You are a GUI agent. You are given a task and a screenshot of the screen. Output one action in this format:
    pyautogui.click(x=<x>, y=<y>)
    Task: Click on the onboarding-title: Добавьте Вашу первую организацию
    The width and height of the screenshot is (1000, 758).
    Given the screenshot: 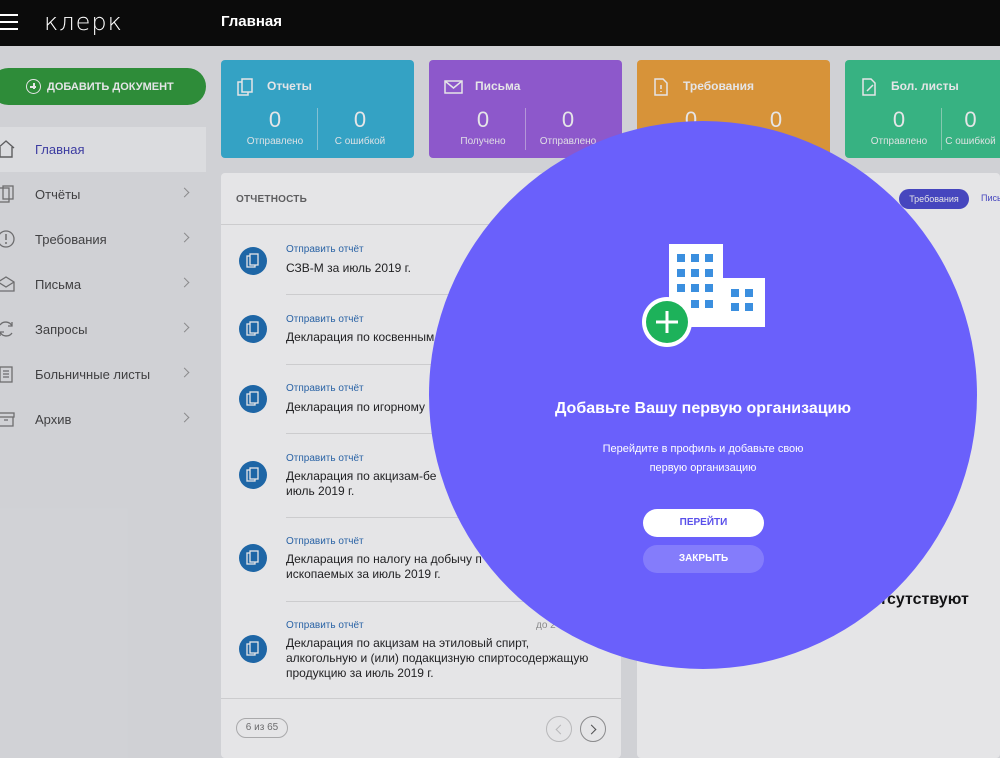 What is the action you would take?
    pyautogui.click(x=703, y=408)
    